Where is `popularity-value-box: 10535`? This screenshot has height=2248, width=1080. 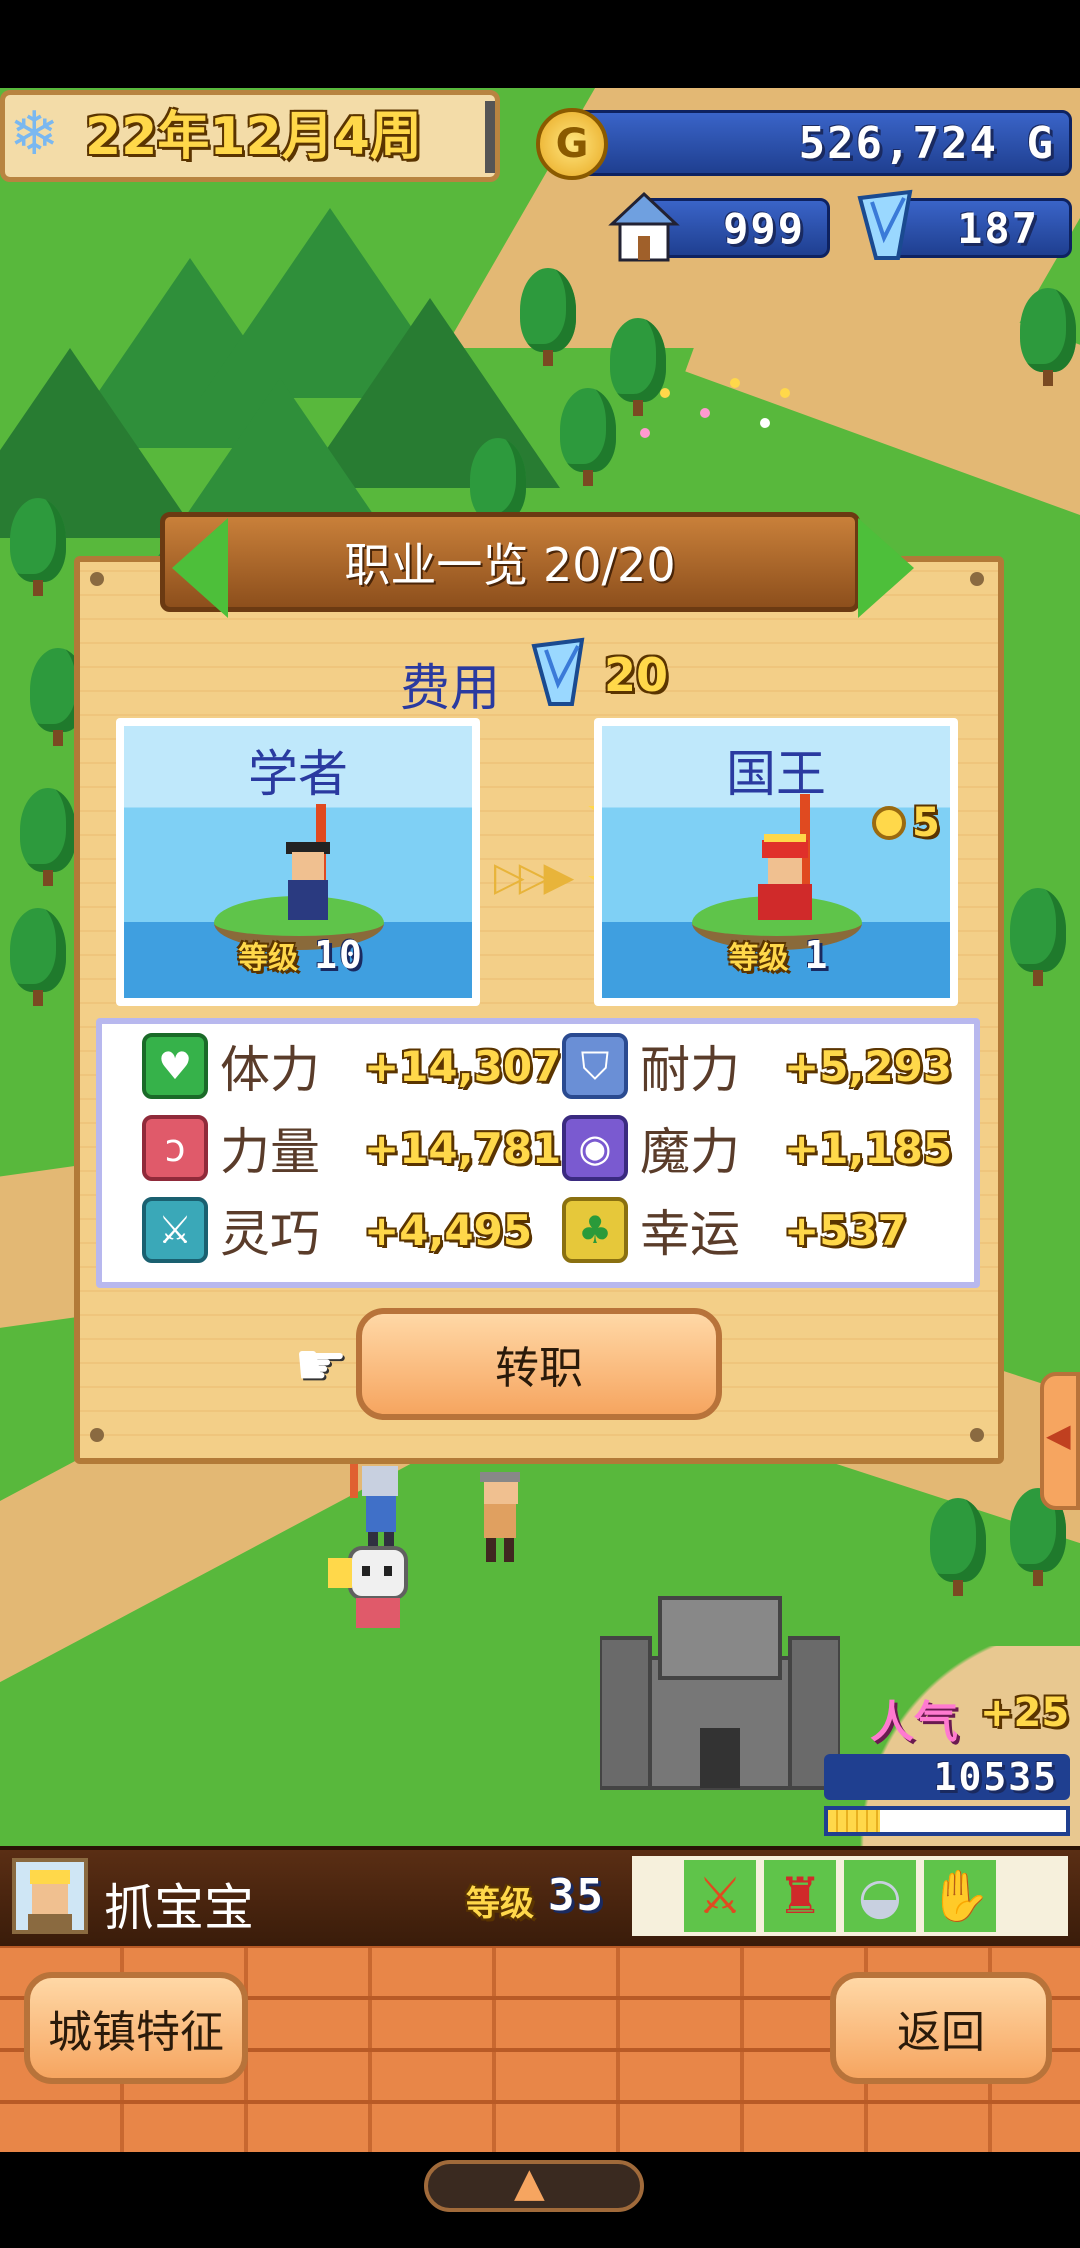
popularity-value-box: 10535 is located at coordinates (947, 1777).